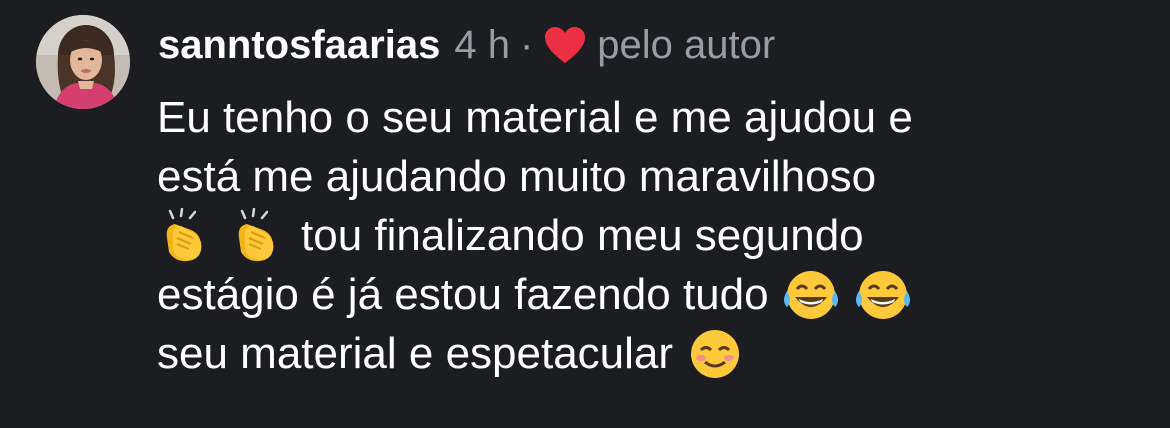  Describe the element at coordinates (686, 45) in the screenshot. I see `liked-by-author-label: pelo autor` at that location.